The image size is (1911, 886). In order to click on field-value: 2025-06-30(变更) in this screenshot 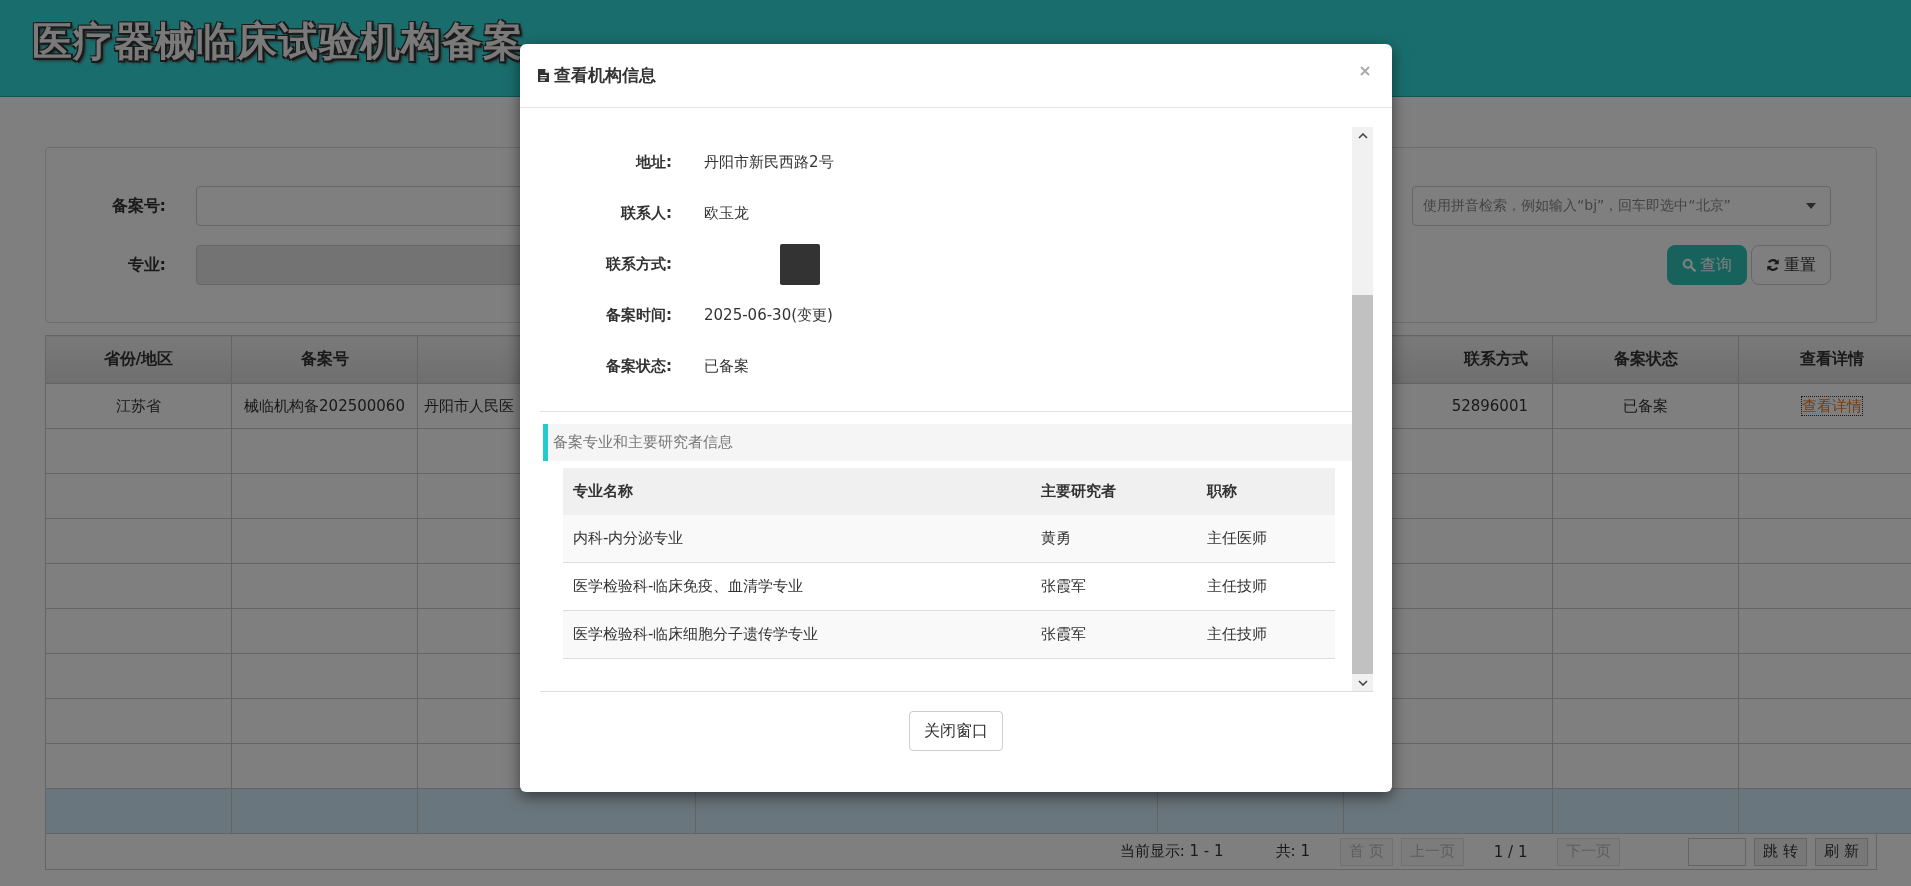, I will do `click(768, 315)`.